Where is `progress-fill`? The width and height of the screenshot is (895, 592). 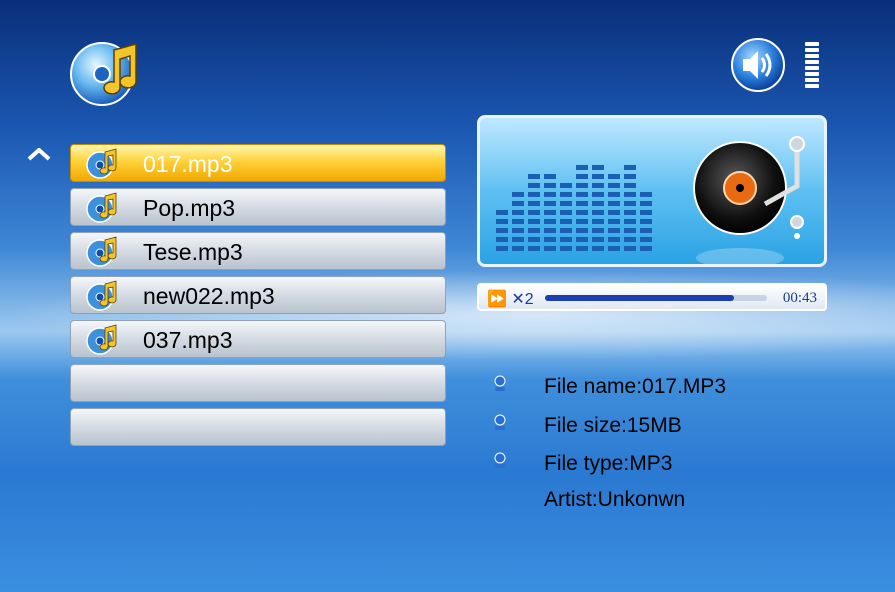
progress-fill is located at coordinates (639, 298).